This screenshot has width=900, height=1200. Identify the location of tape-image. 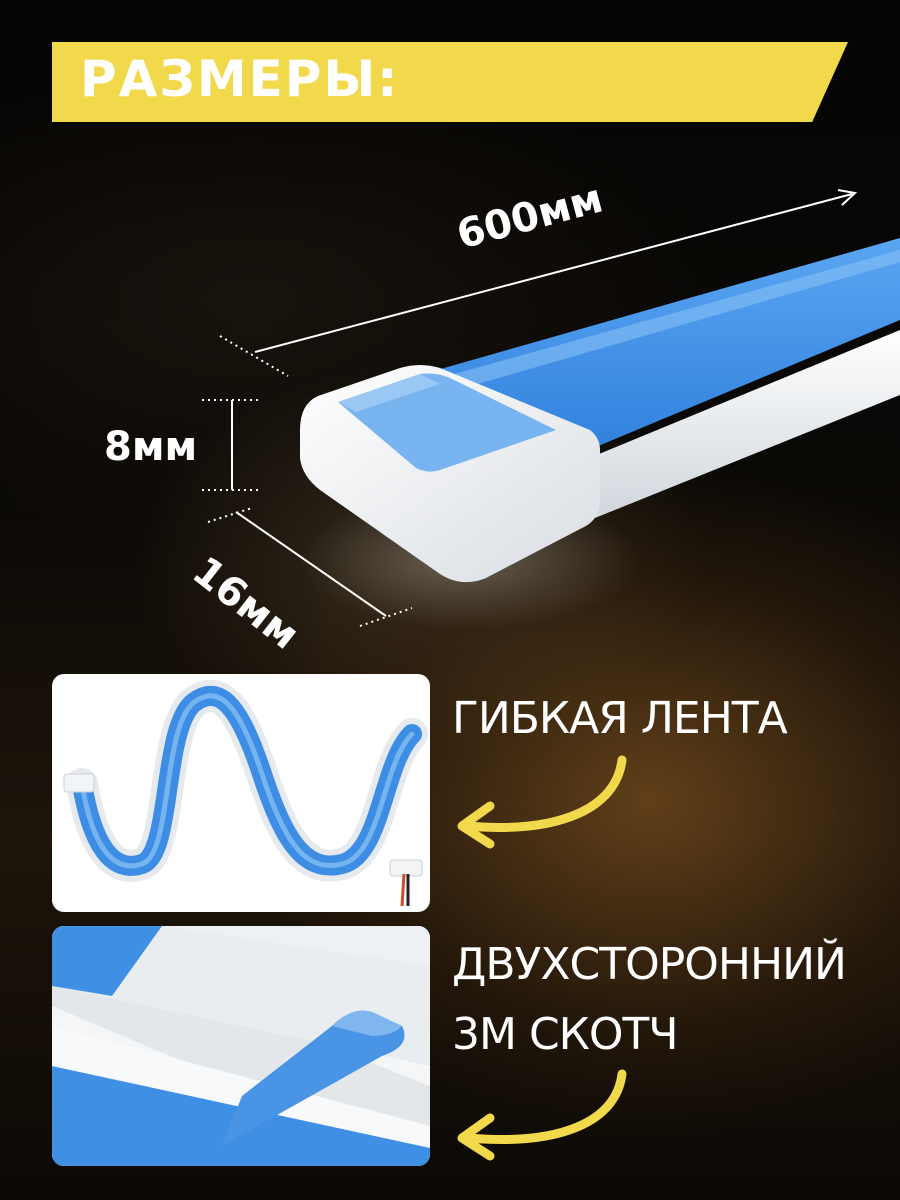
(241, 1046).